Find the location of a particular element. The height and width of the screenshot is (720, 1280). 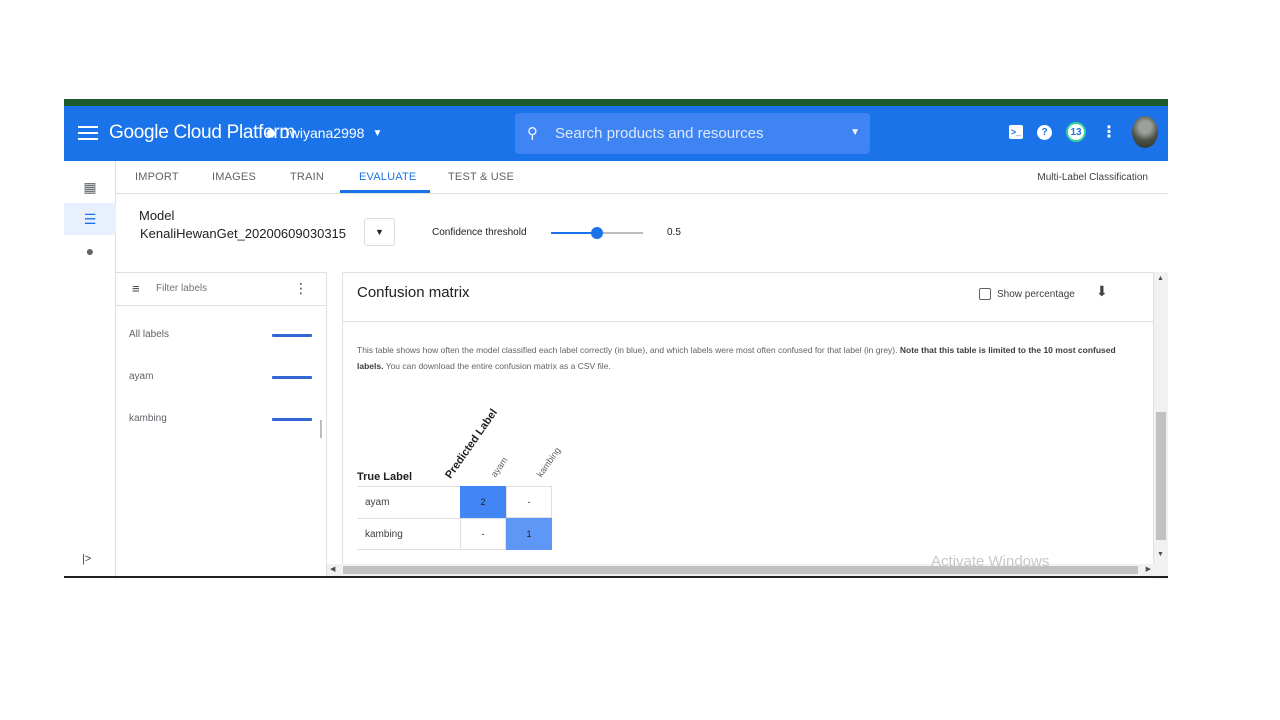

slider-knob is located at coordinates (597, 233).